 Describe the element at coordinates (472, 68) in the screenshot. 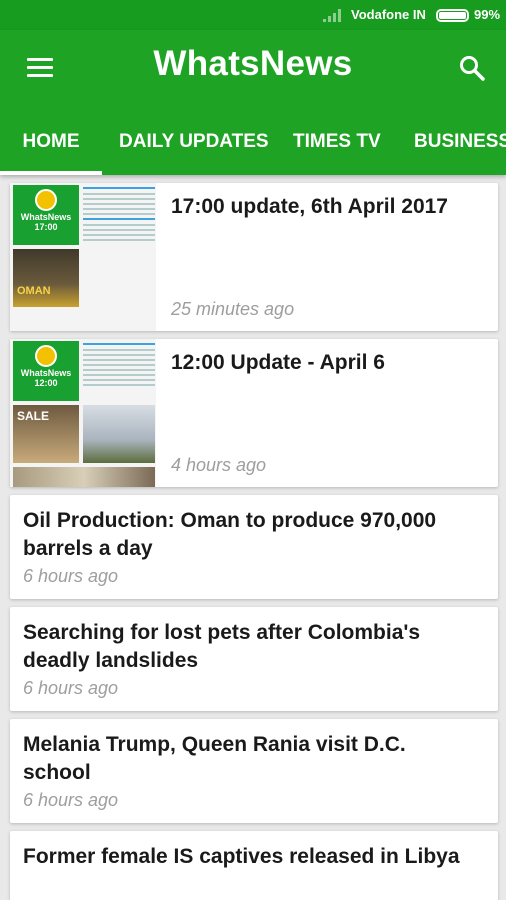

I see `search-icon` at that location.